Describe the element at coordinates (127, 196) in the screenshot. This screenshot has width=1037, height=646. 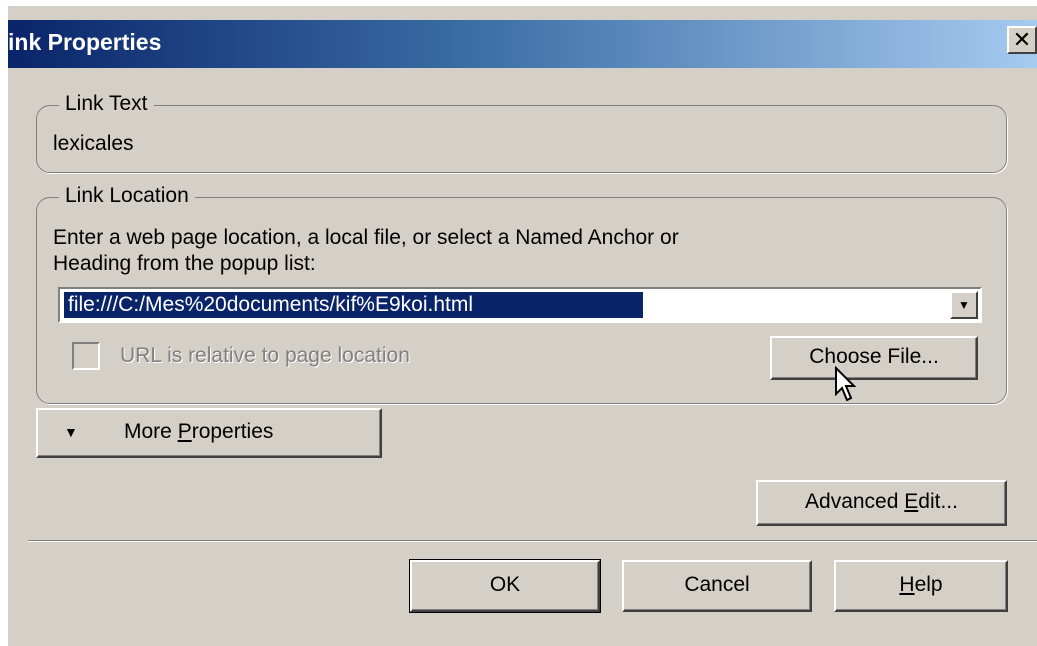
I see `link-location-legend: Link Location` at that location.